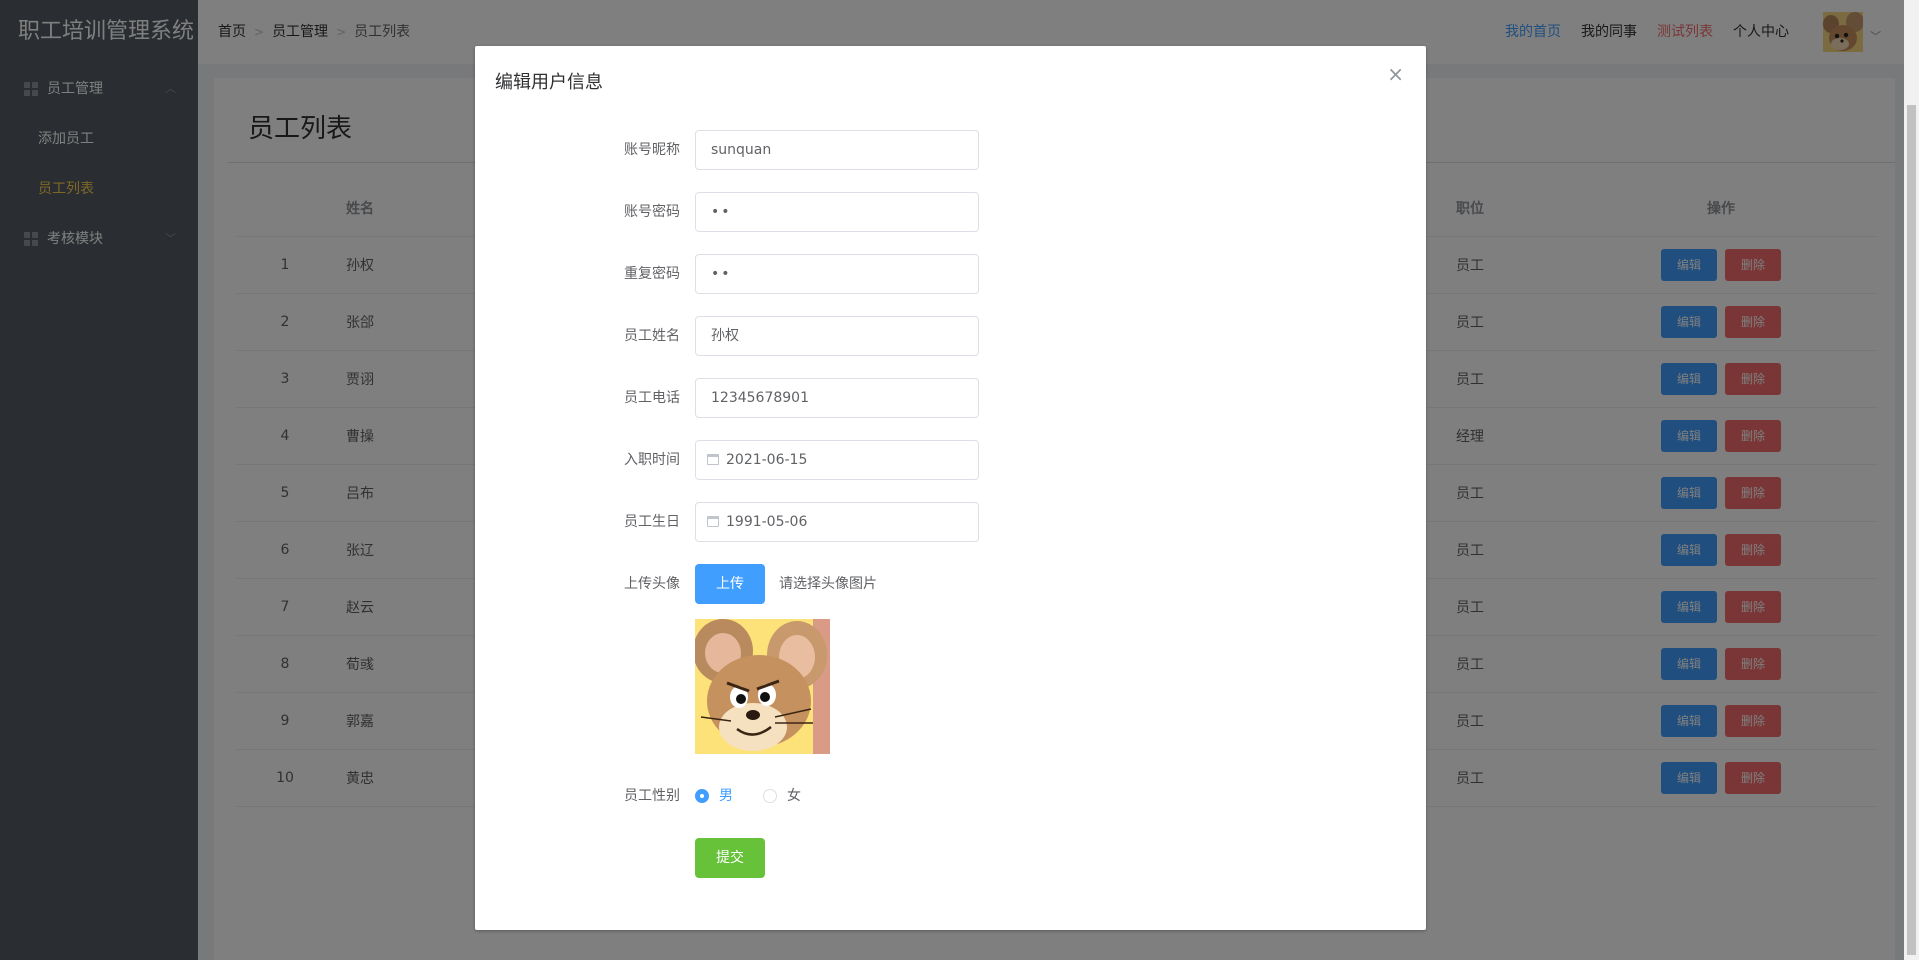 This screenshot has width=1919, height=960. What do you see at coordinates (770, 796) in the screenshot?
I see `radio-female` at bounding box center [770, 796].